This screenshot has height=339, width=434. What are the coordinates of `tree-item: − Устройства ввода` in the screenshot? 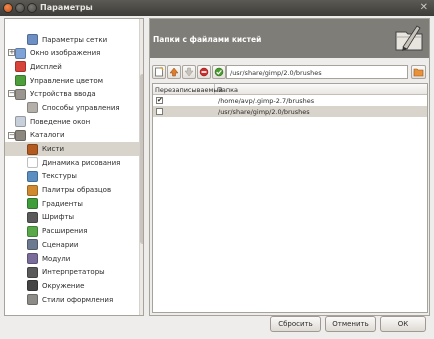 It's located at (74, 94).